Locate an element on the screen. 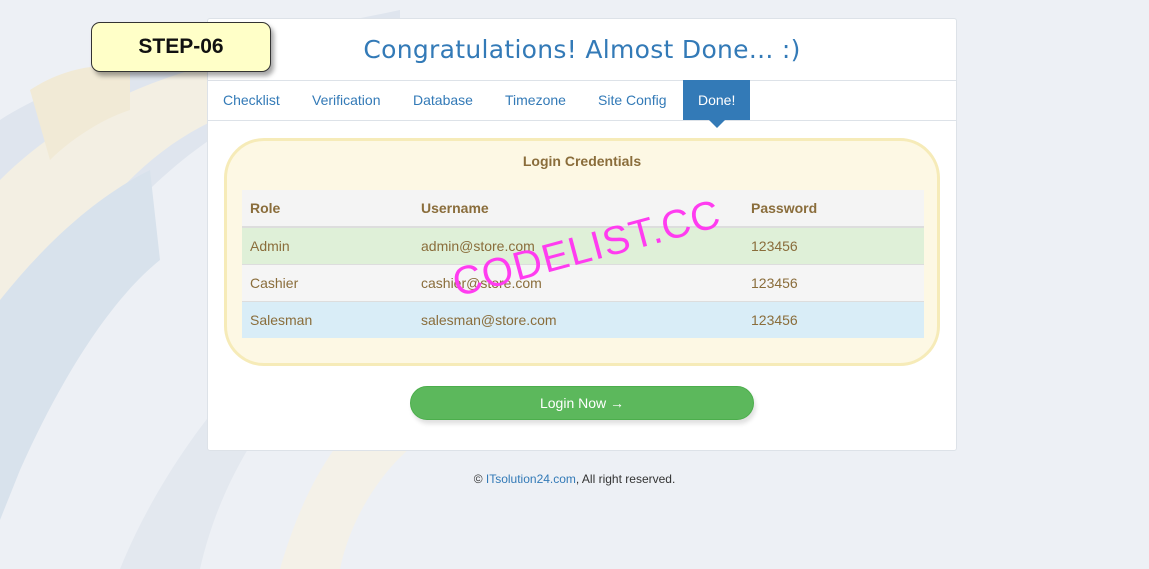  role-cell: Salesman is located at coordinates (327, 319).